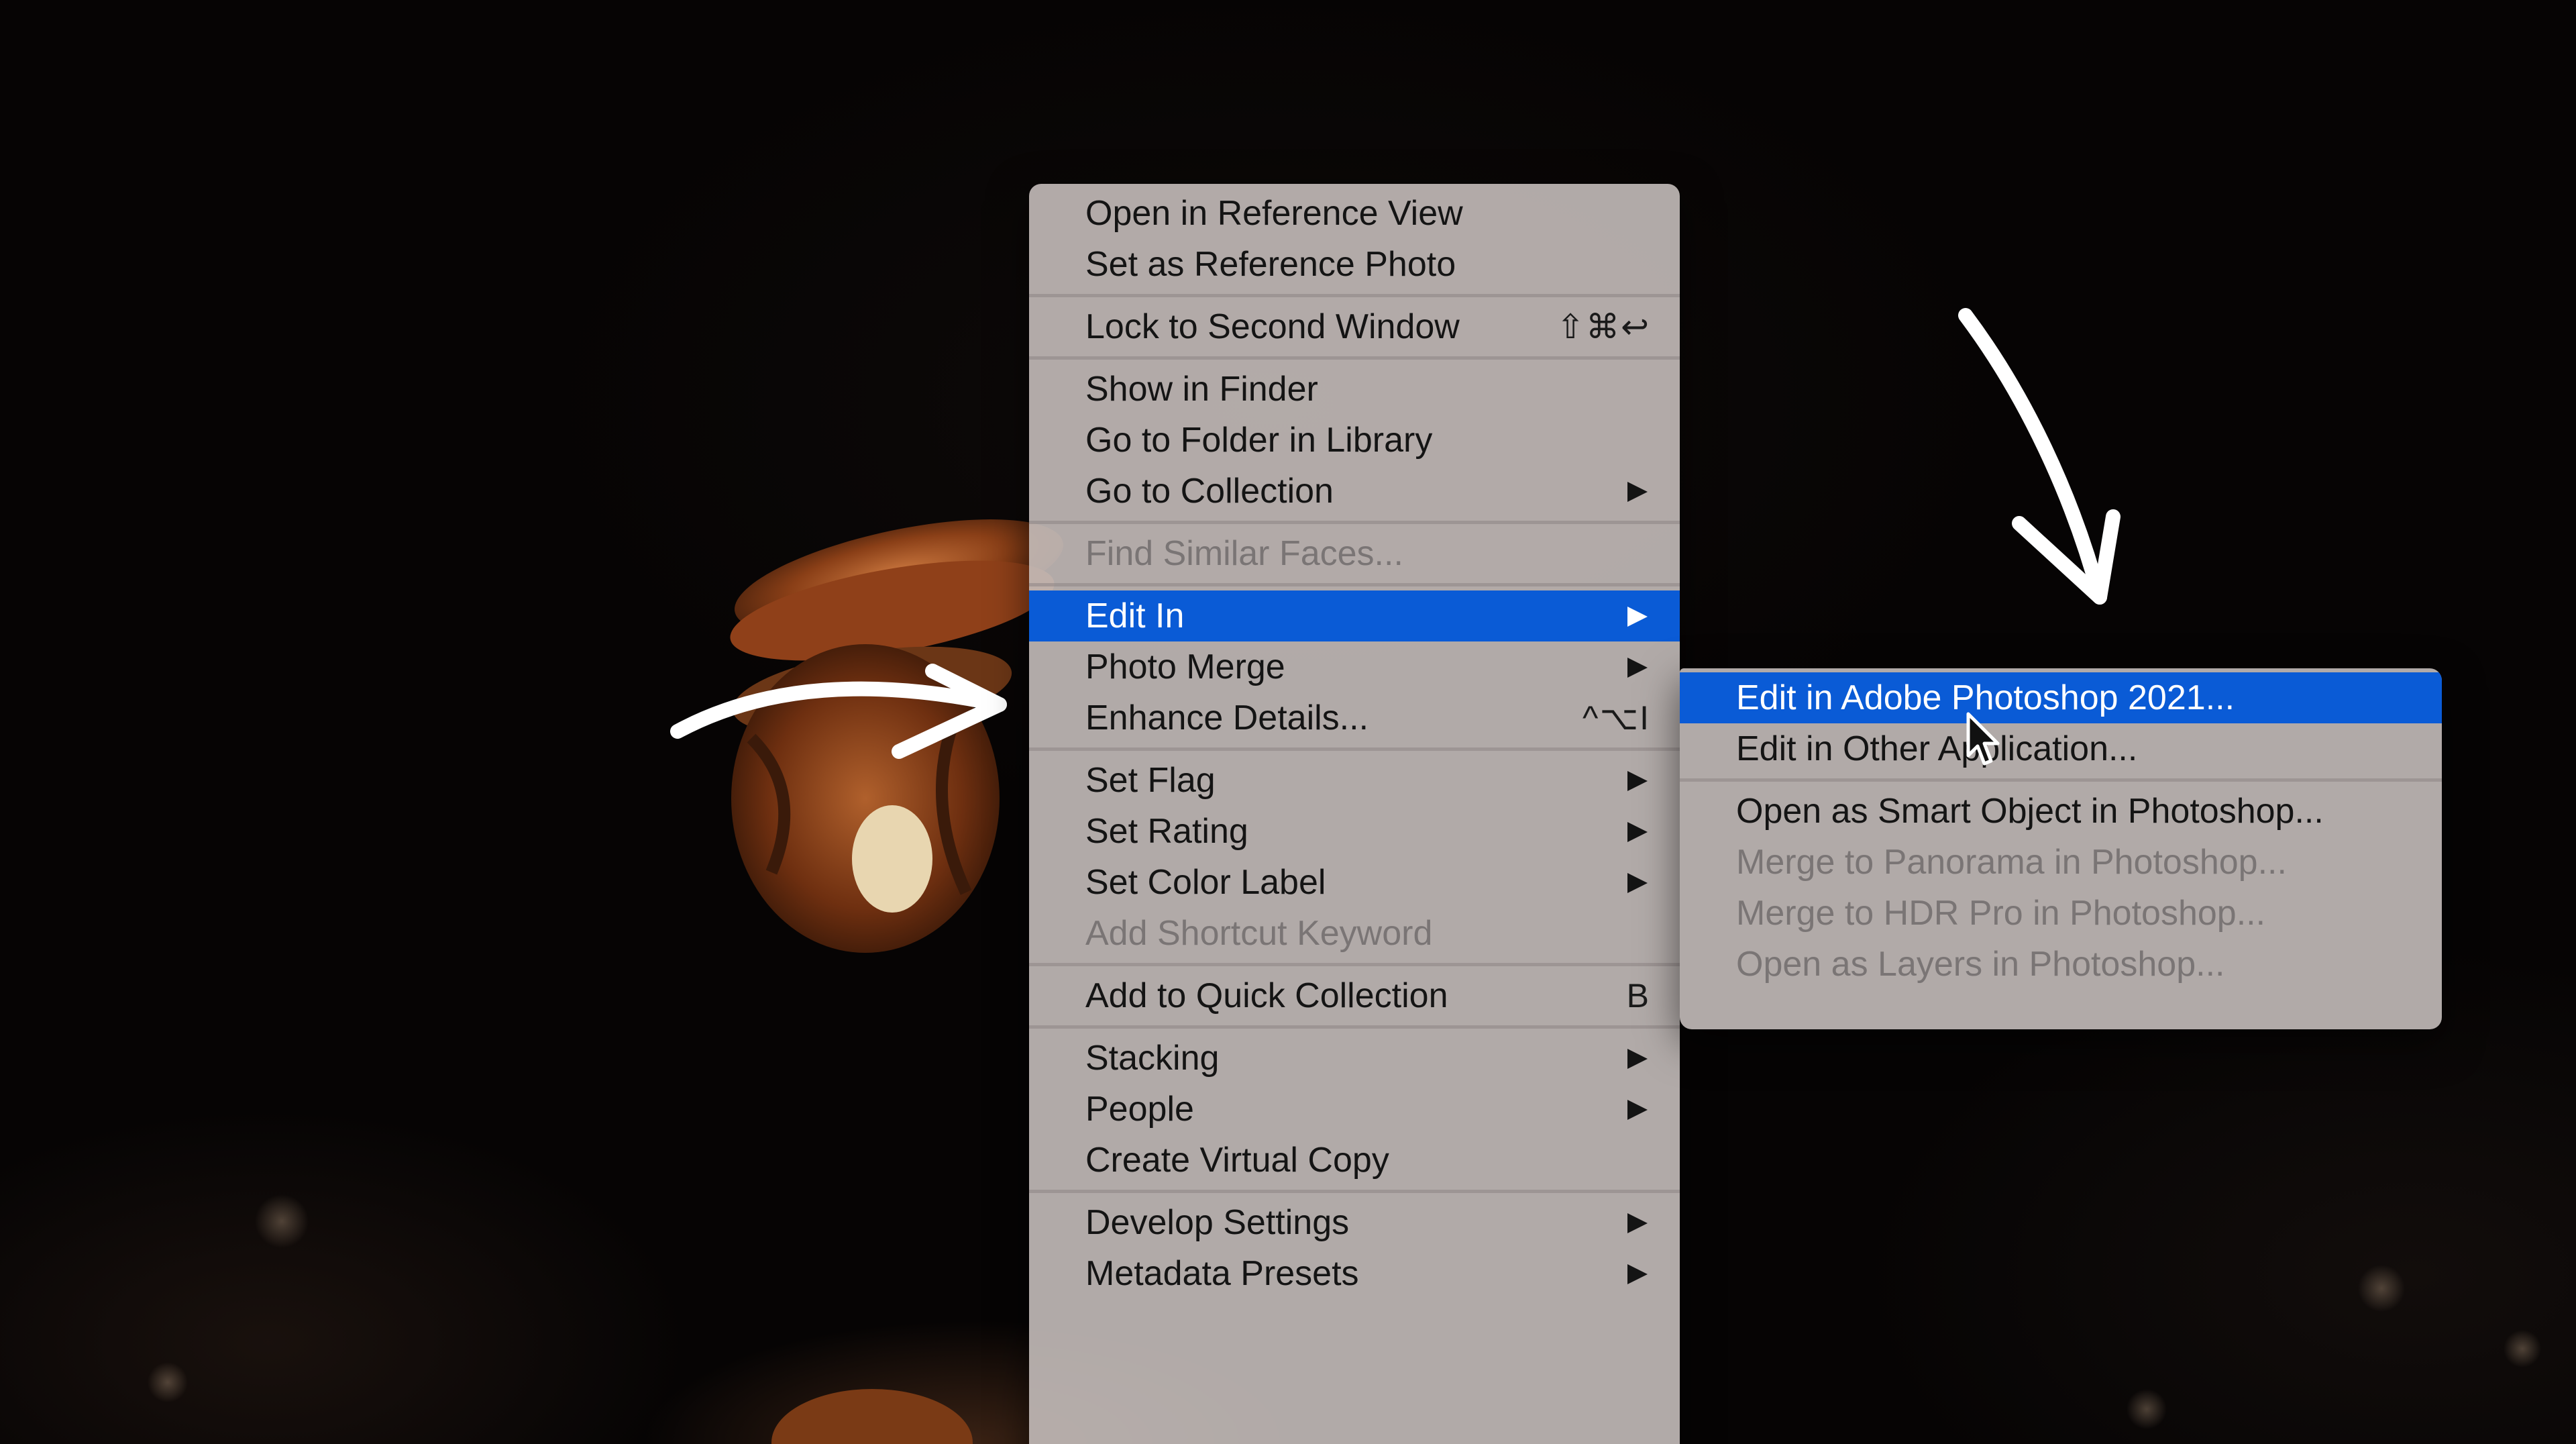 Image resolution: width=2576 pixels, height=1444 pixels. Describe the element at coordinates (1354, 1058) in the screenshot. I see `menu-item-stacking: Stacking` at that location.